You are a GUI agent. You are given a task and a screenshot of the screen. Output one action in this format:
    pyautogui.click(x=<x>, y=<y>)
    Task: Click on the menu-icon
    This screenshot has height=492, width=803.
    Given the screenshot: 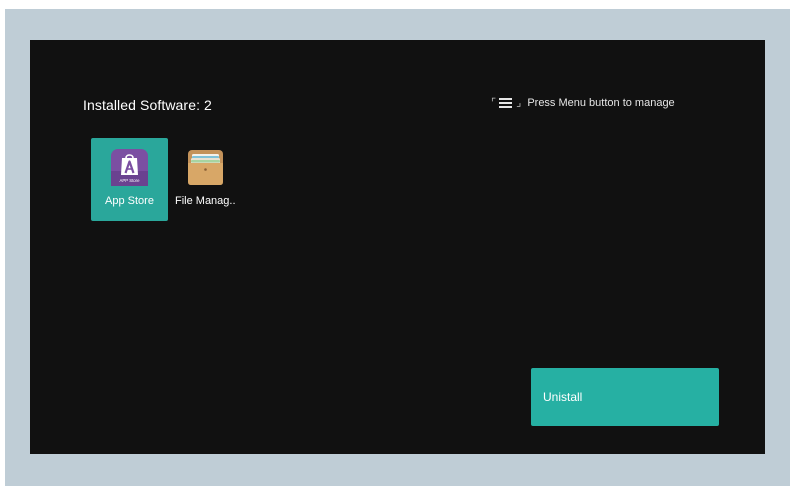 What is the action you would take?
    pyautogui.click(x=506, y=103)
    